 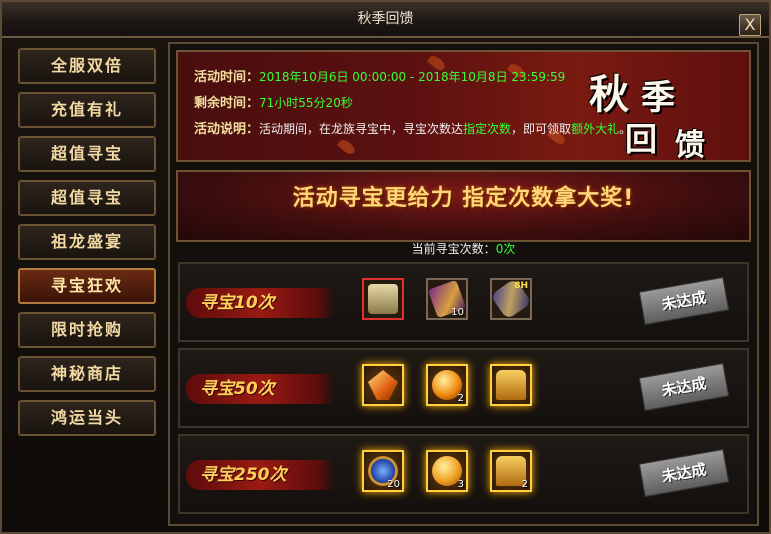 I want to click on golden-chest-icon, so click(x=511, y=385).